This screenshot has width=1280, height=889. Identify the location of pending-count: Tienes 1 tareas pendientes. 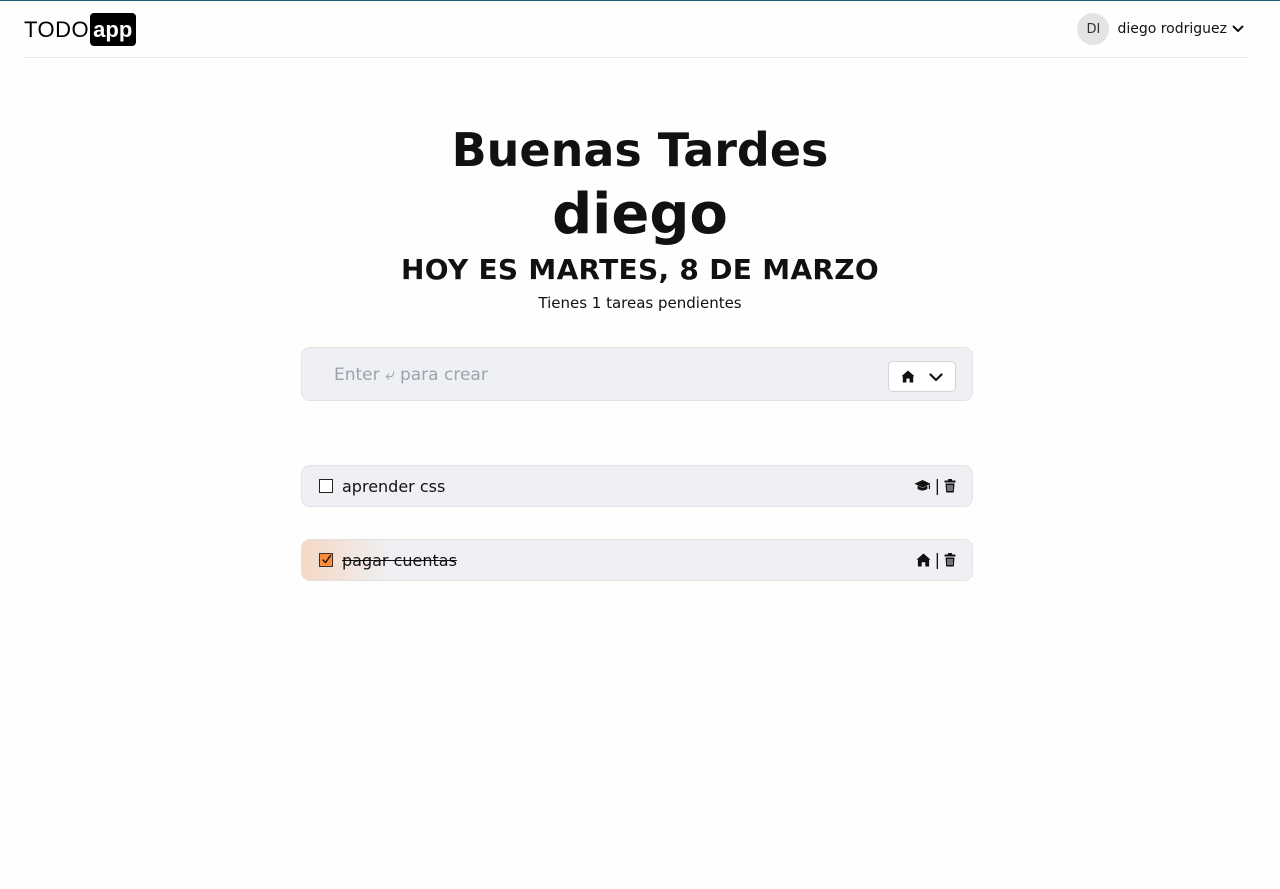
(640, 303).